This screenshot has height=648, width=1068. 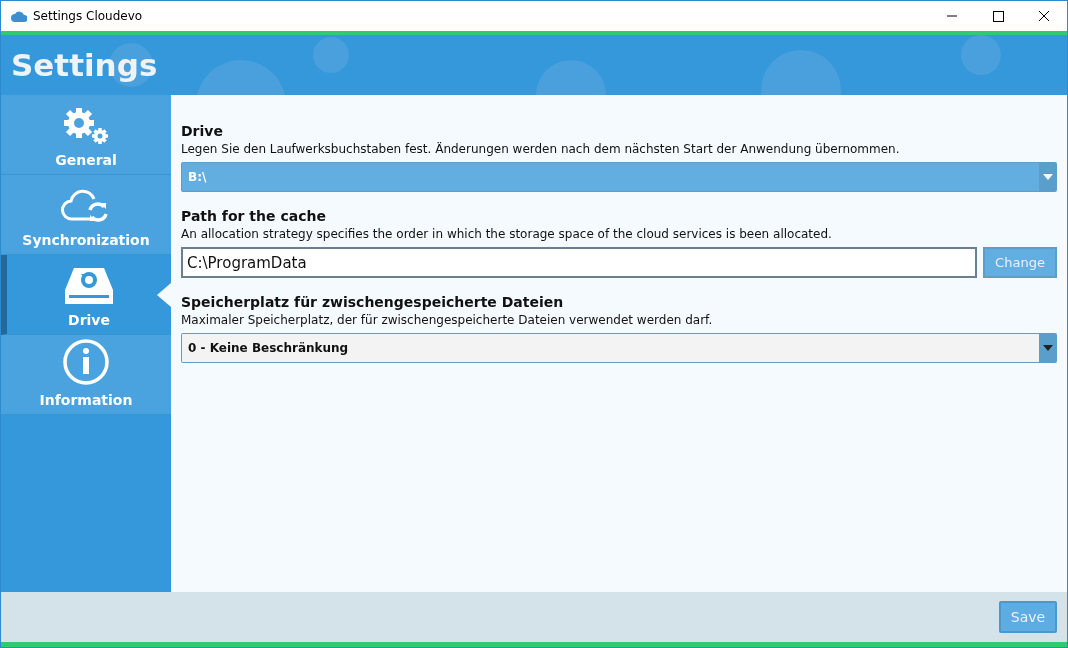 I want to click on sidebar-item: Drive, so click(x=86, y=295).